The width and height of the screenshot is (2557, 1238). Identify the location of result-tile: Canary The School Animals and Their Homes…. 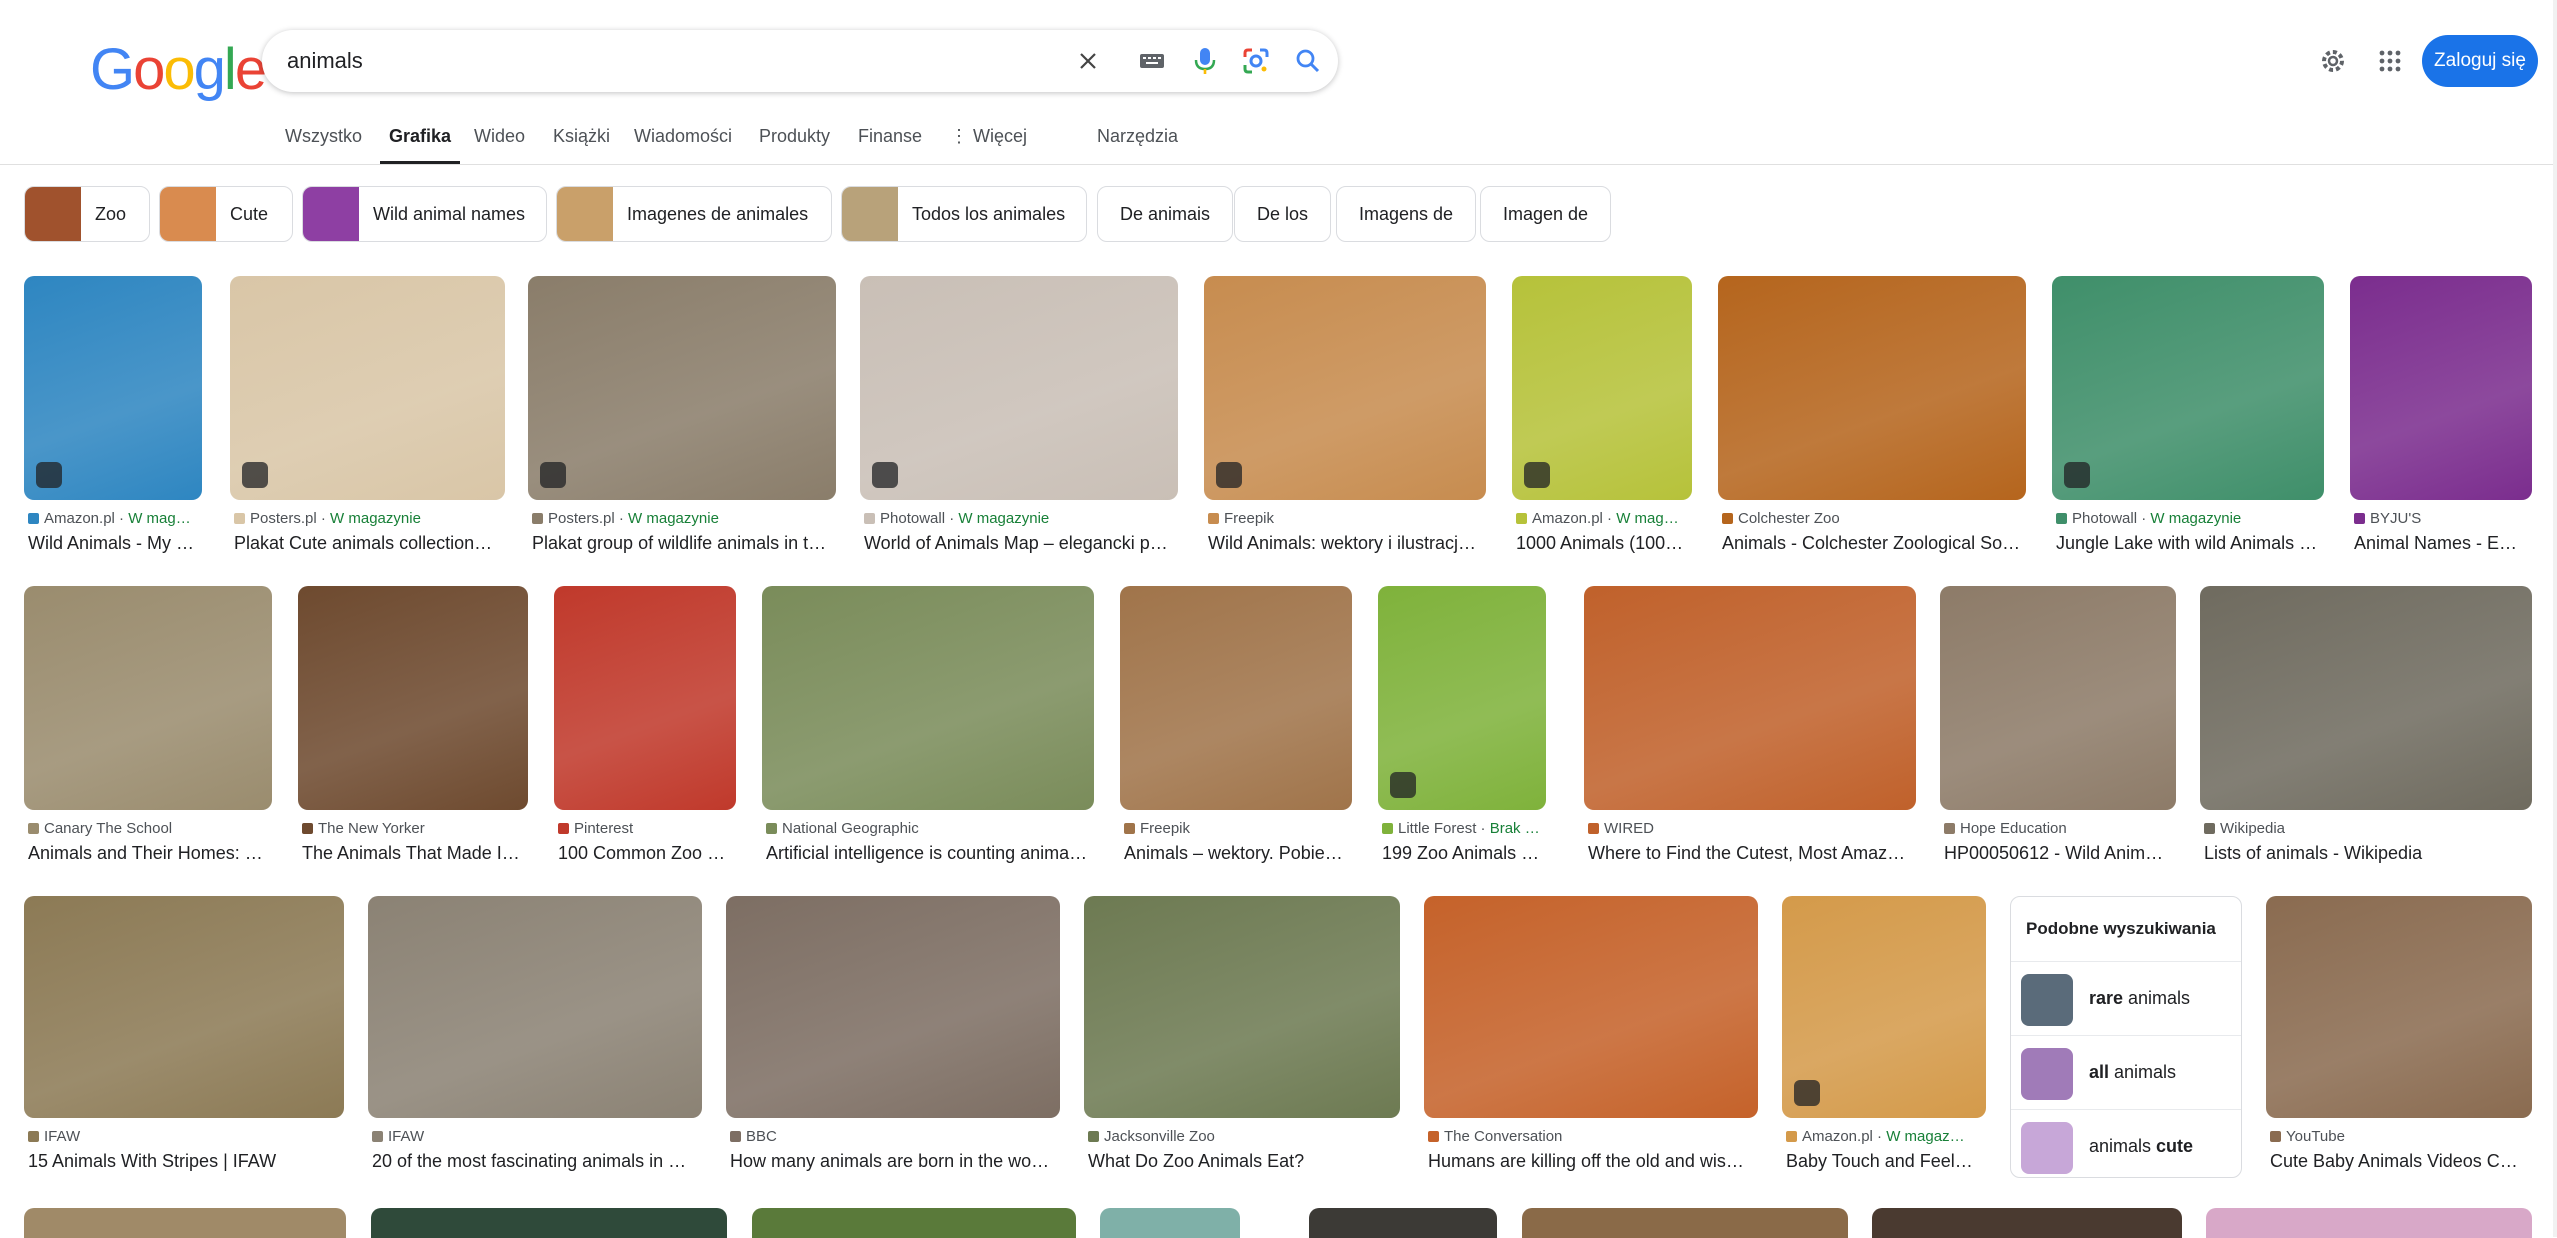
(148, 738).